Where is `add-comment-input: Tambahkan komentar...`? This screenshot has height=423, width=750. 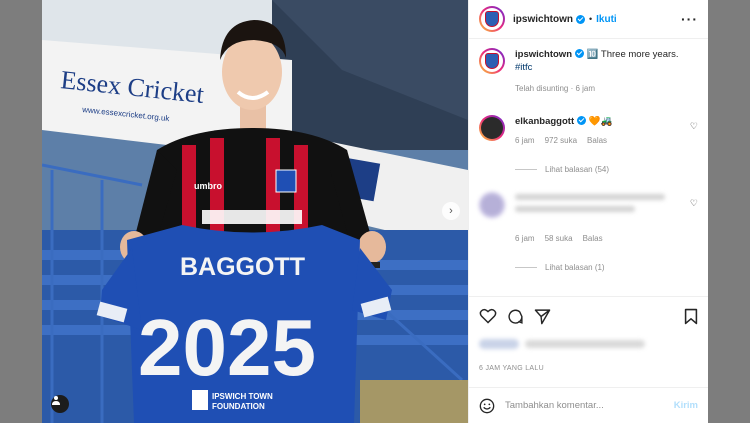
add-comment-input: Tambahkan komentar... is located at coordinates (554, 405).